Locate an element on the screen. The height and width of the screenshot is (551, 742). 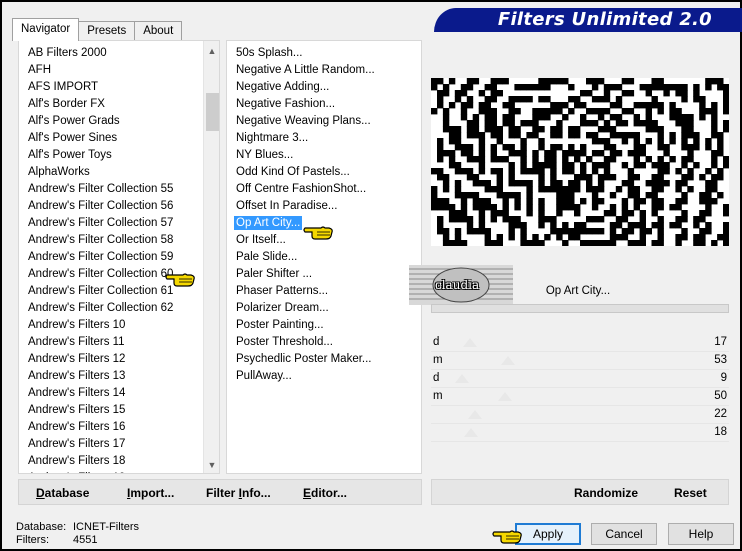
cancel-button: Cancel is located at coordinates (624, 534).